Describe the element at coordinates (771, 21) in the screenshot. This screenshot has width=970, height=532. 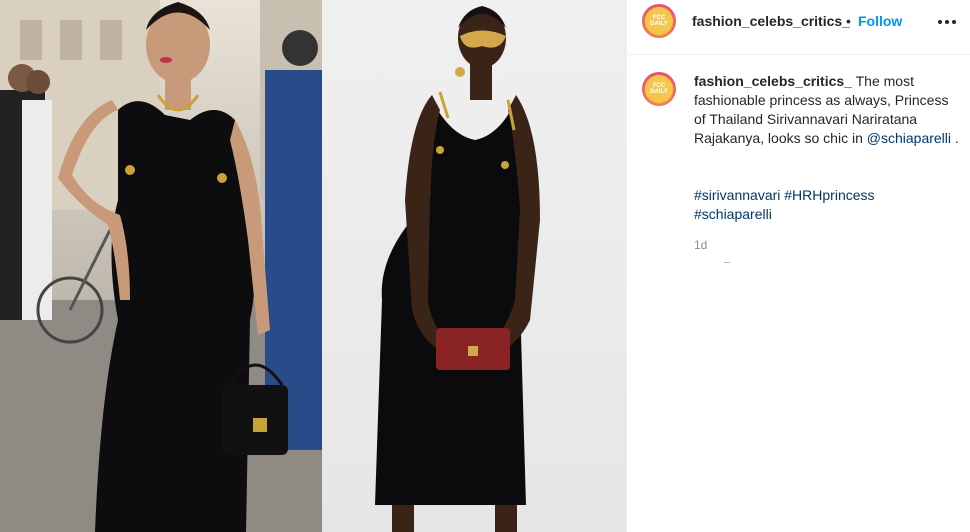
I see `header-username: fashion_celebs_critics_` at that location.